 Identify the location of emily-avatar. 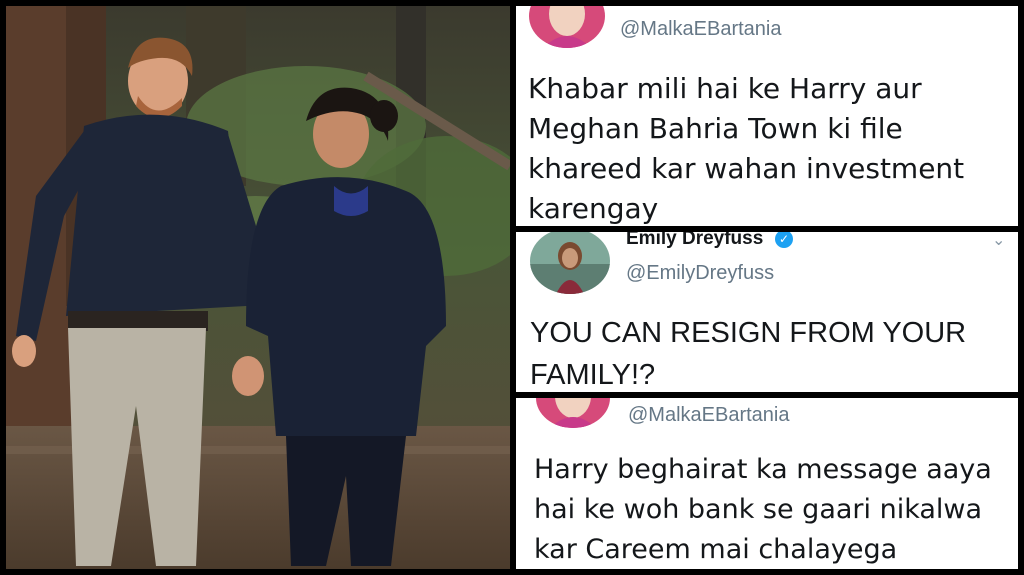
(570, 263).